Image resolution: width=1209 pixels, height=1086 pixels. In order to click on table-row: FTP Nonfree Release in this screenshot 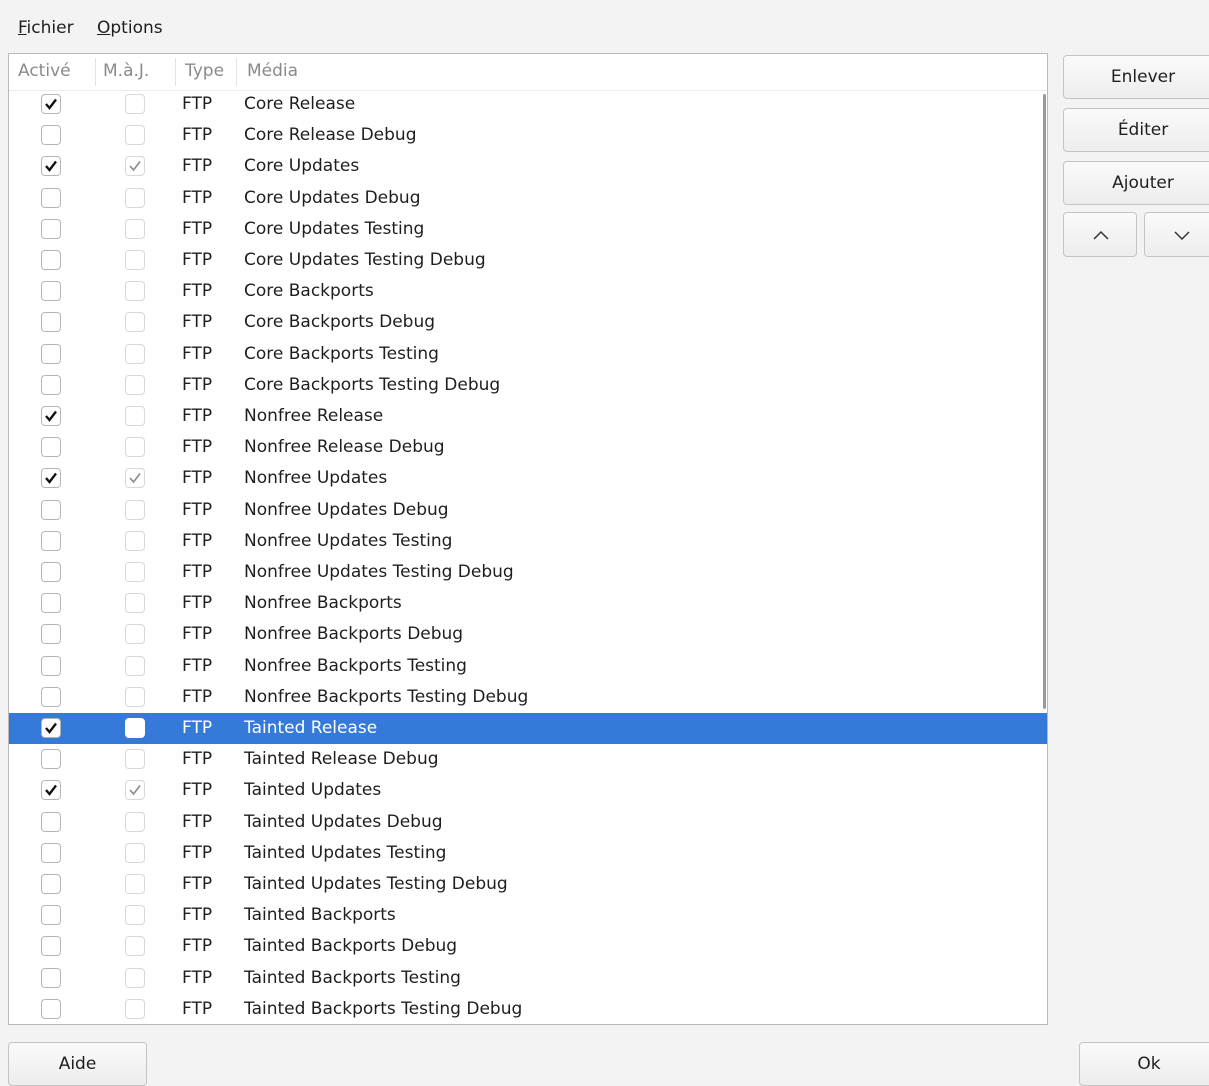, I will do `click(528, 416)`.